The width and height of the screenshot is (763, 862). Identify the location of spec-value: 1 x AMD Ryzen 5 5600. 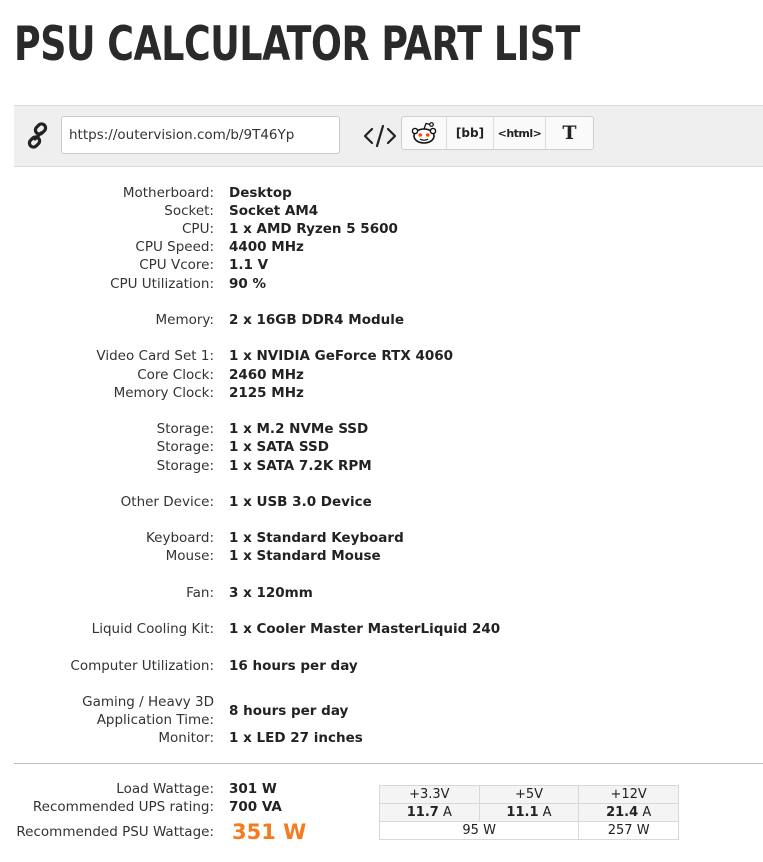
(313, 229).